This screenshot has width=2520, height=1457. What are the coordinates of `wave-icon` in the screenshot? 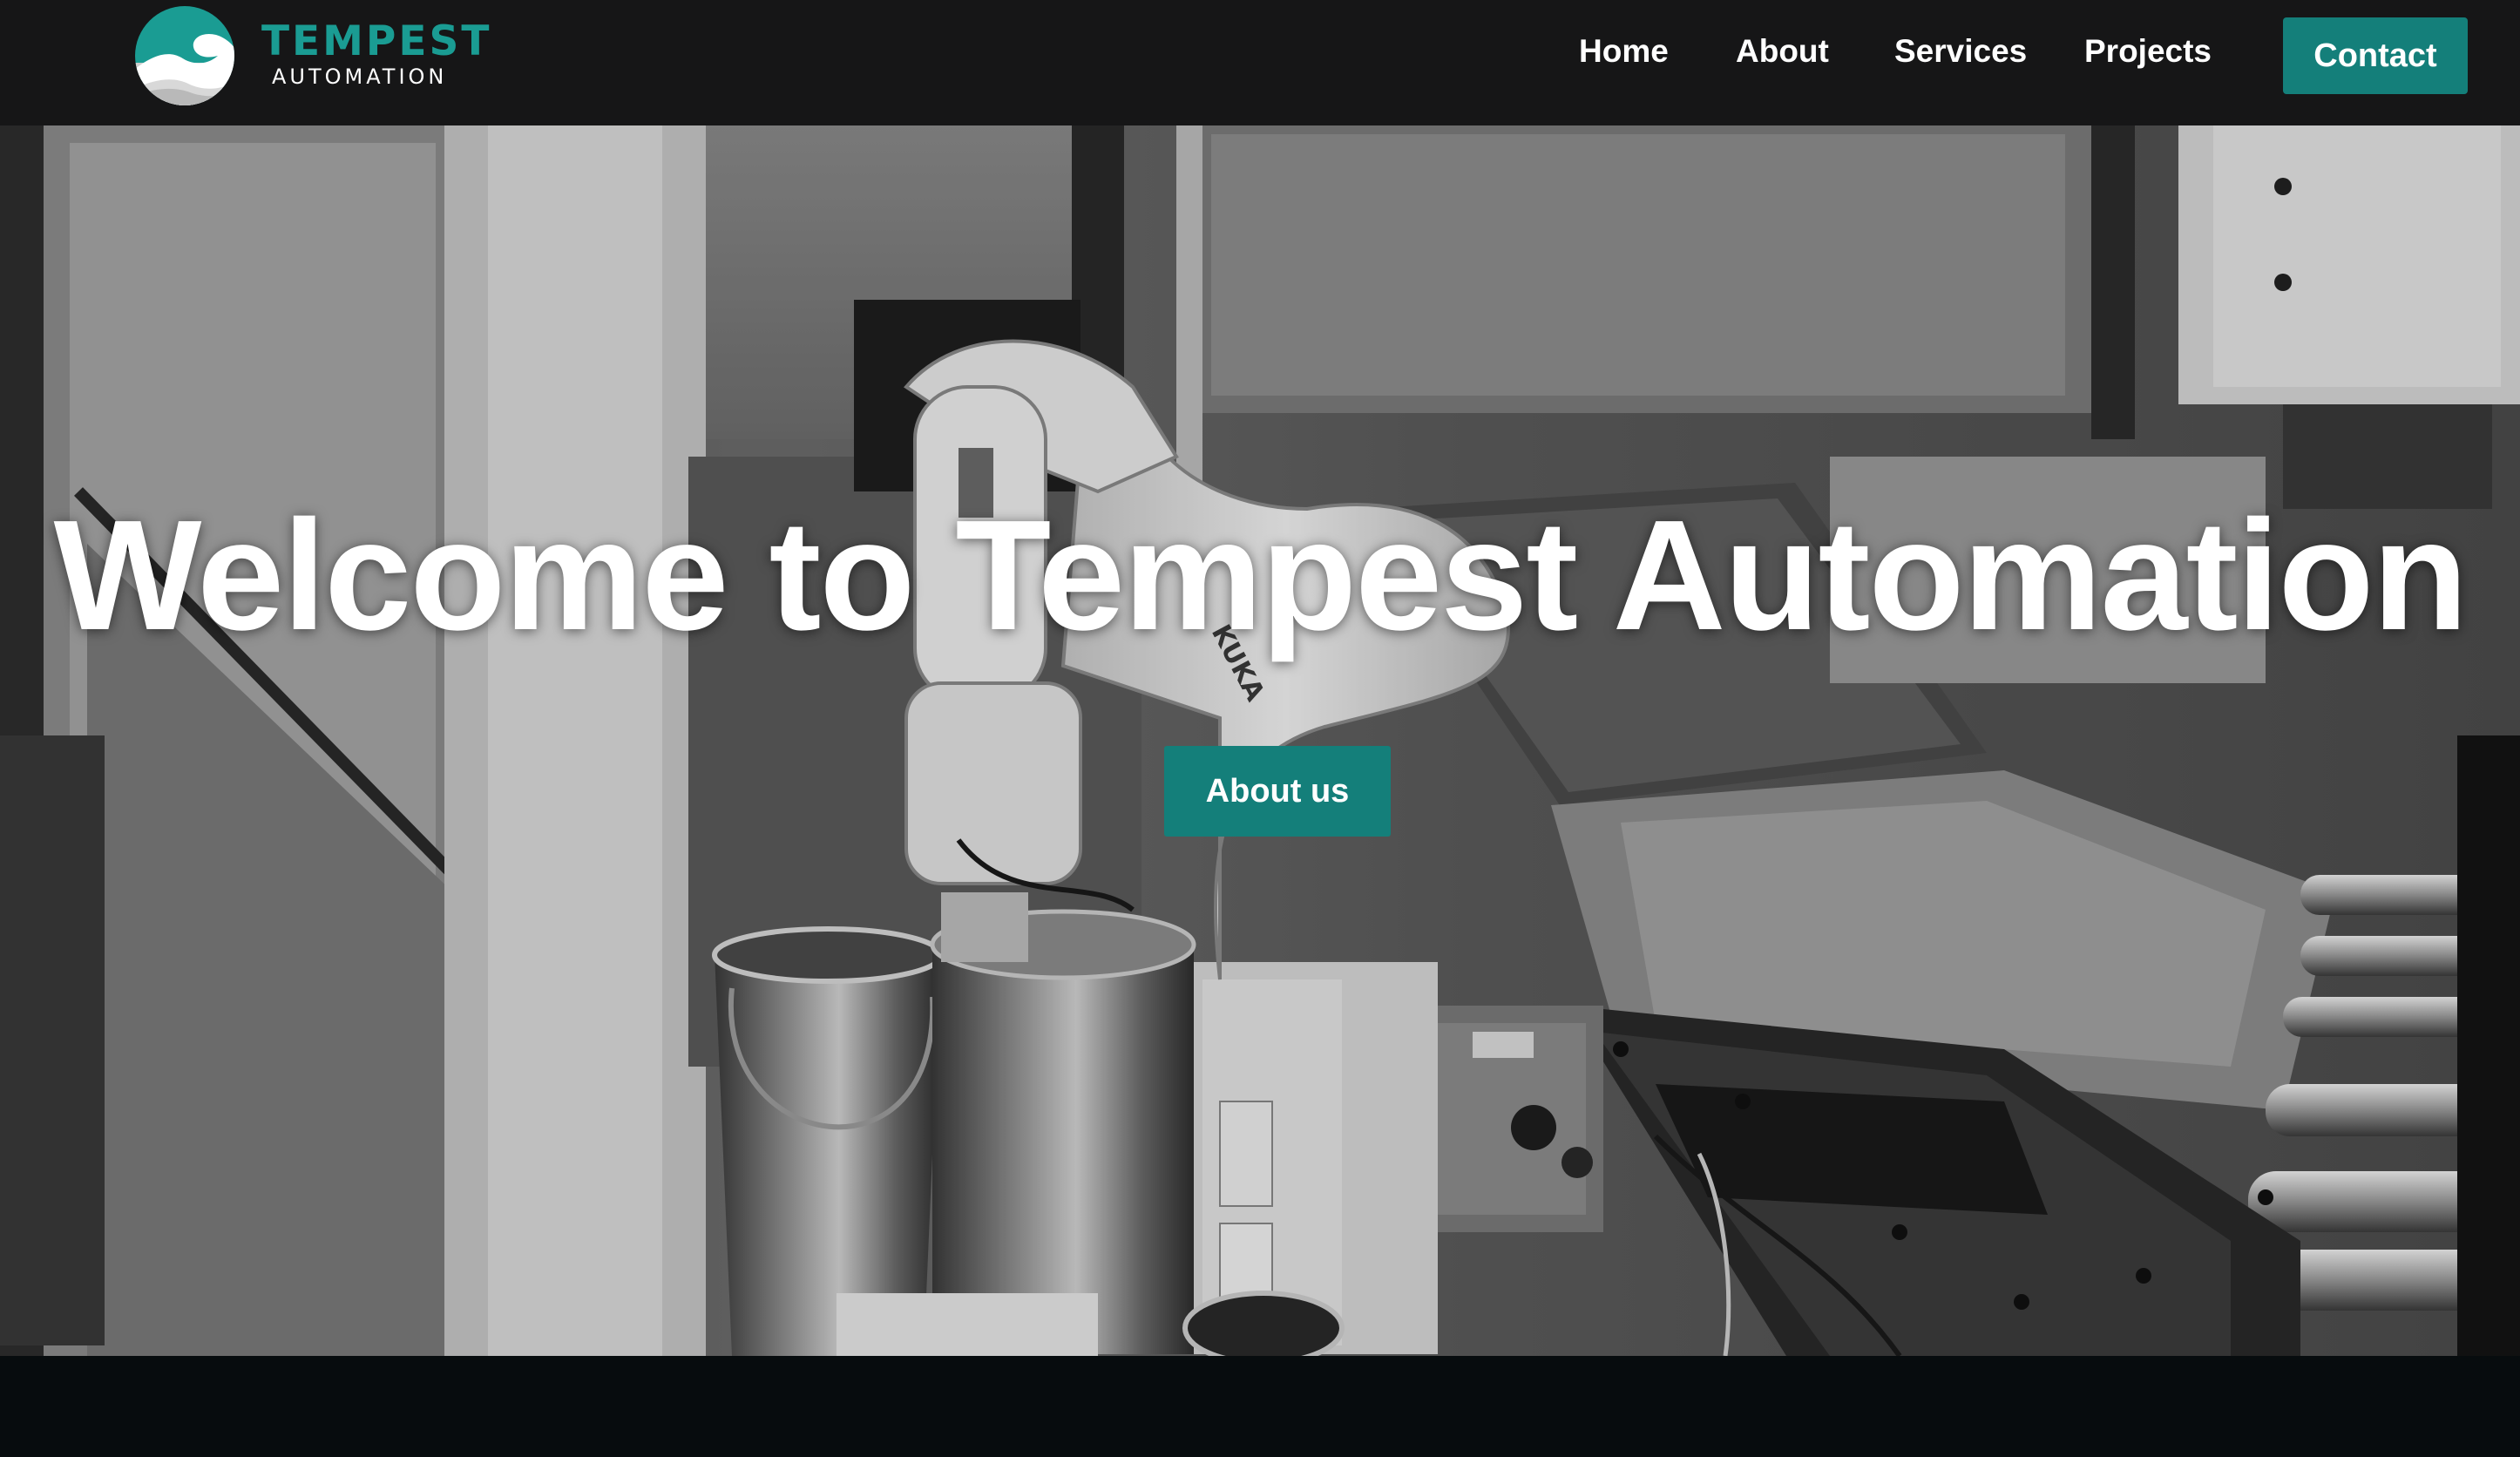 It's located at (184, 55).